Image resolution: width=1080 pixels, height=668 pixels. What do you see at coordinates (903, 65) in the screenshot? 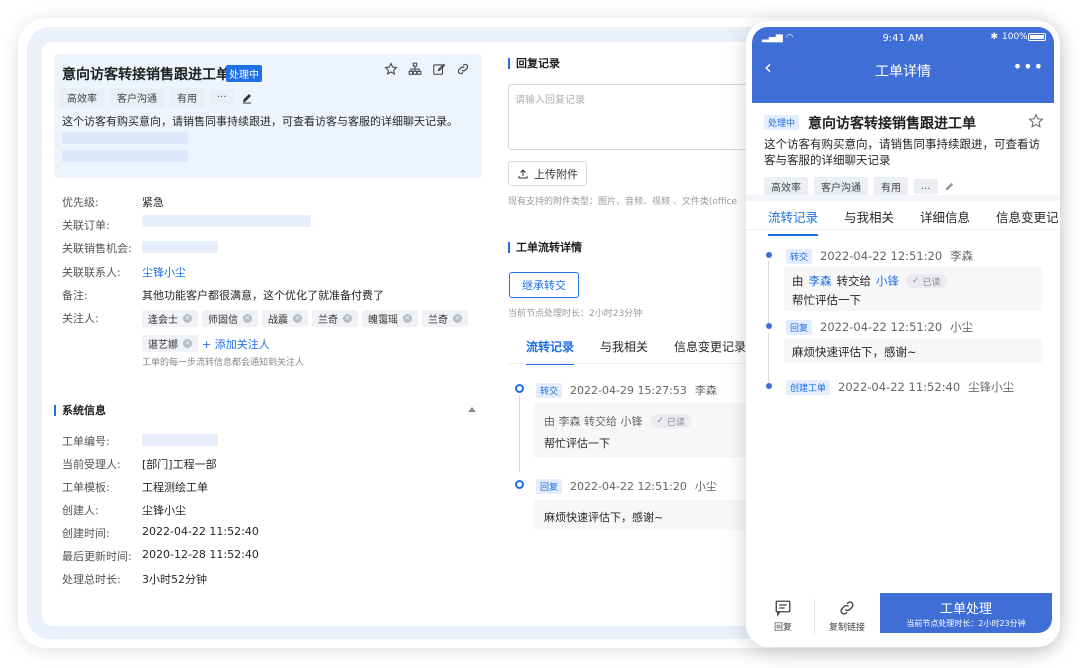
I see `mobile-header: ▂▄▆ ◠ 9:41 AM ✱ 100% ‹ 工单详情 •••` at bounding box center [903, 65].